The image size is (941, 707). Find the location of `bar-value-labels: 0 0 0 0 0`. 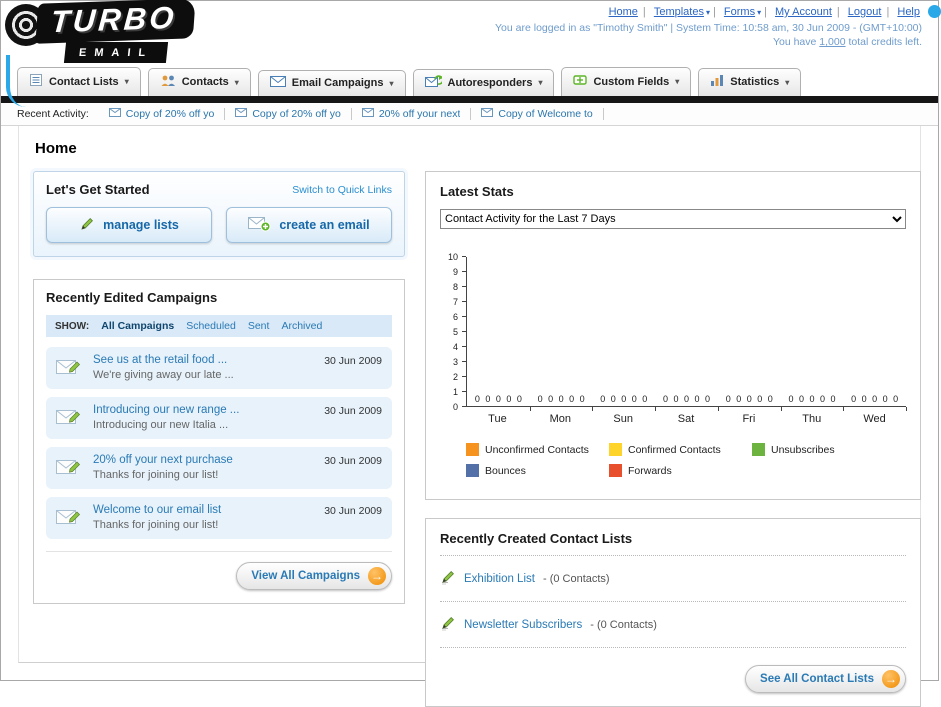

bar-value-labels: 0 0 0 0 0 is located at coordinates (498, 399).